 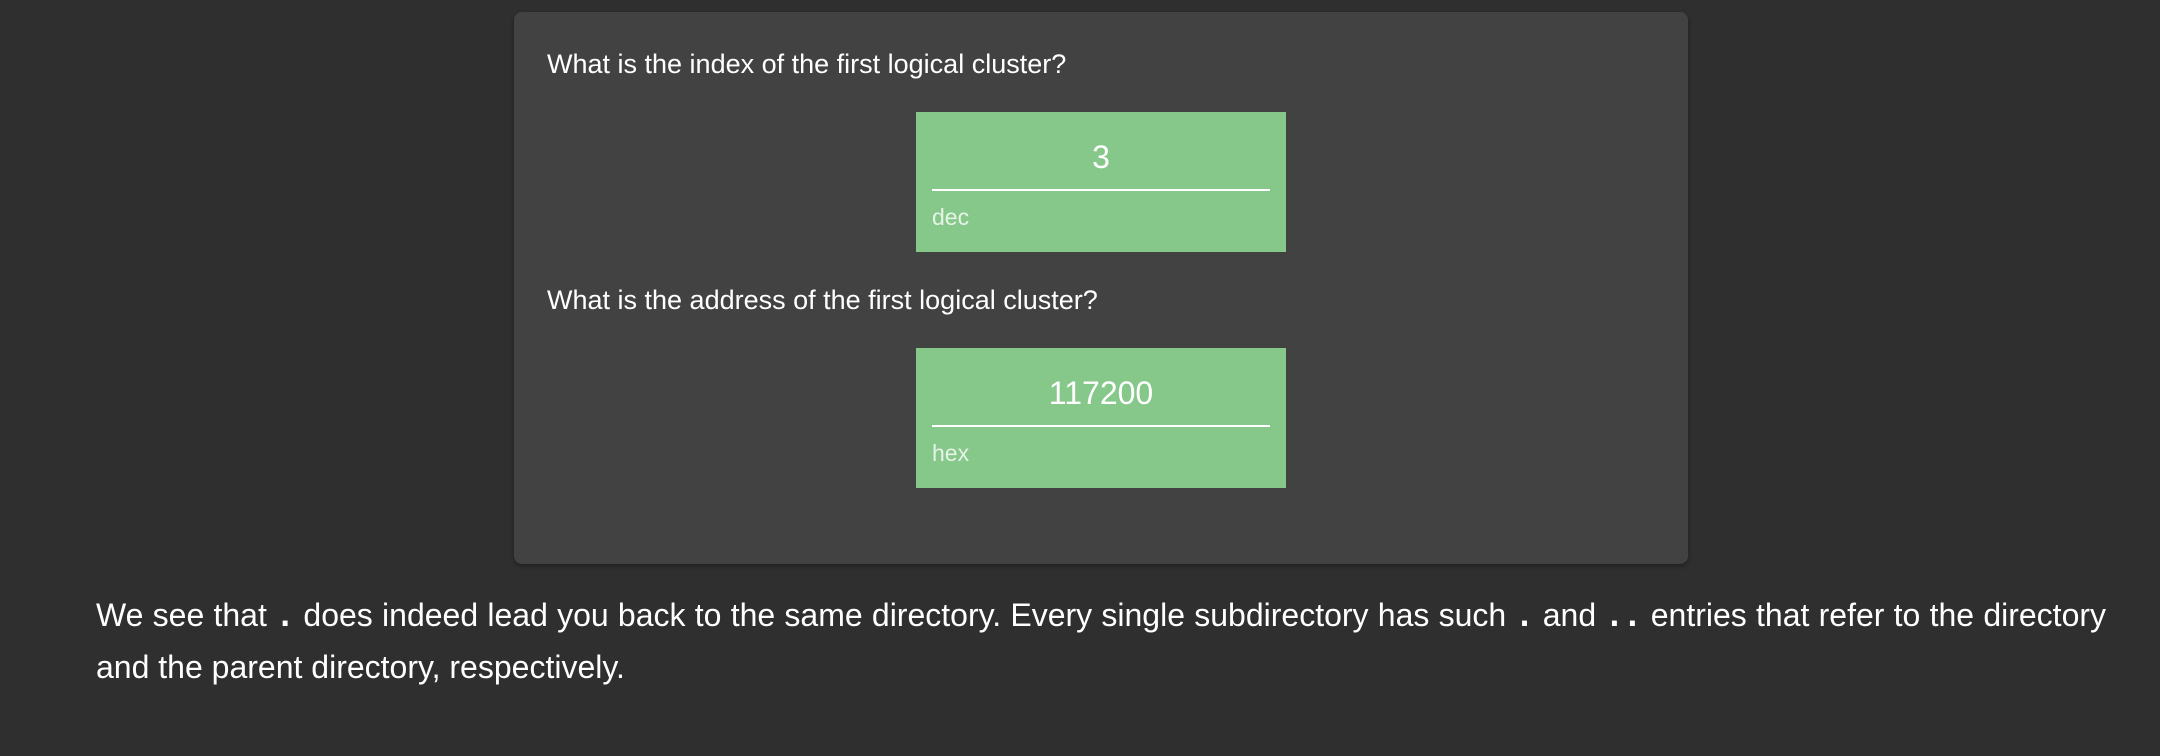 What do you see at coordinates (1101, 165) in the screenshot?
I see `answer-1-value: 3` at bounding box center [1101, 165].